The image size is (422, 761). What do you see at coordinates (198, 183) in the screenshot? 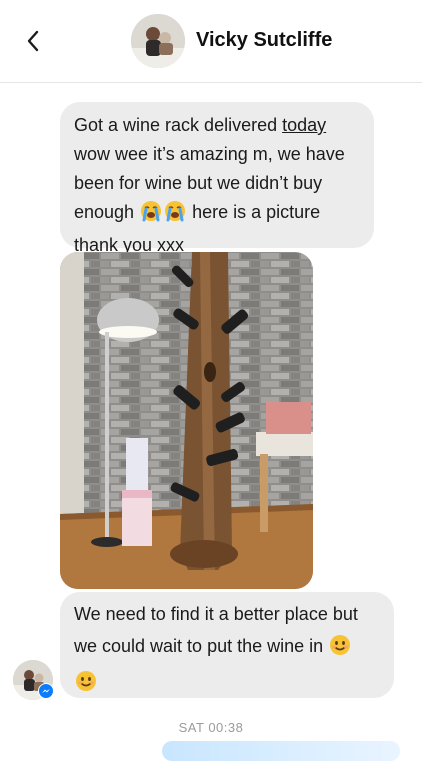
I see `message-line: been for wine but we didn’t buy` at bounding box center [198, 183].